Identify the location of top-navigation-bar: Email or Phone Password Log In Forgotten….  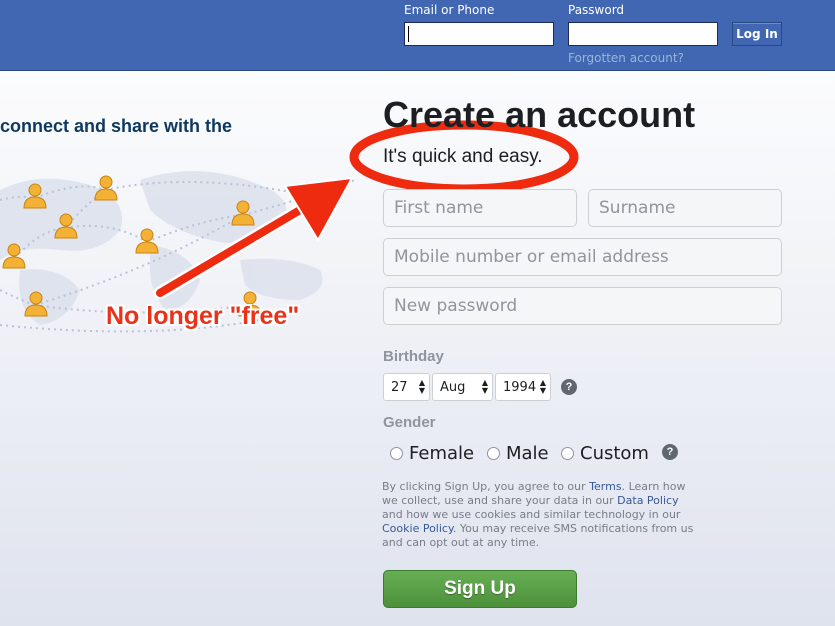
(417, 35).